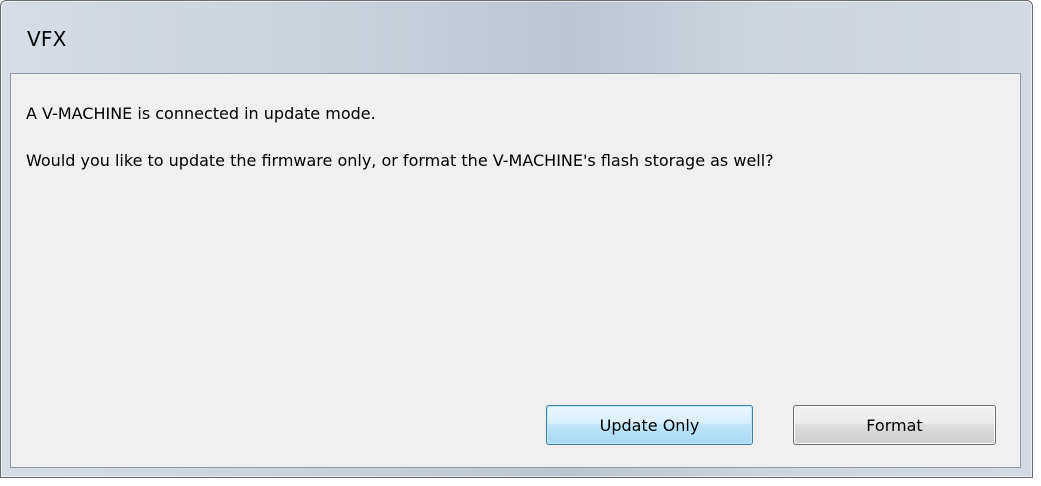  I want to click on update-only-button: Update Only, so click(649, 425).